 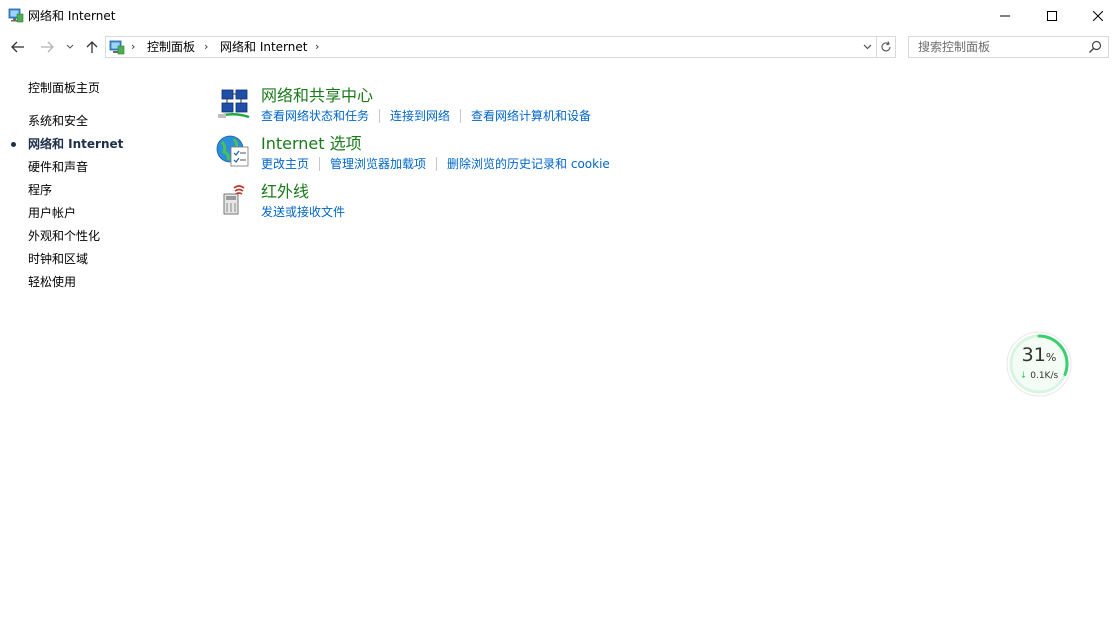 I want to click on sidebar-item-control-panel-home: 控制面板主页, so click(x=64, y=88).